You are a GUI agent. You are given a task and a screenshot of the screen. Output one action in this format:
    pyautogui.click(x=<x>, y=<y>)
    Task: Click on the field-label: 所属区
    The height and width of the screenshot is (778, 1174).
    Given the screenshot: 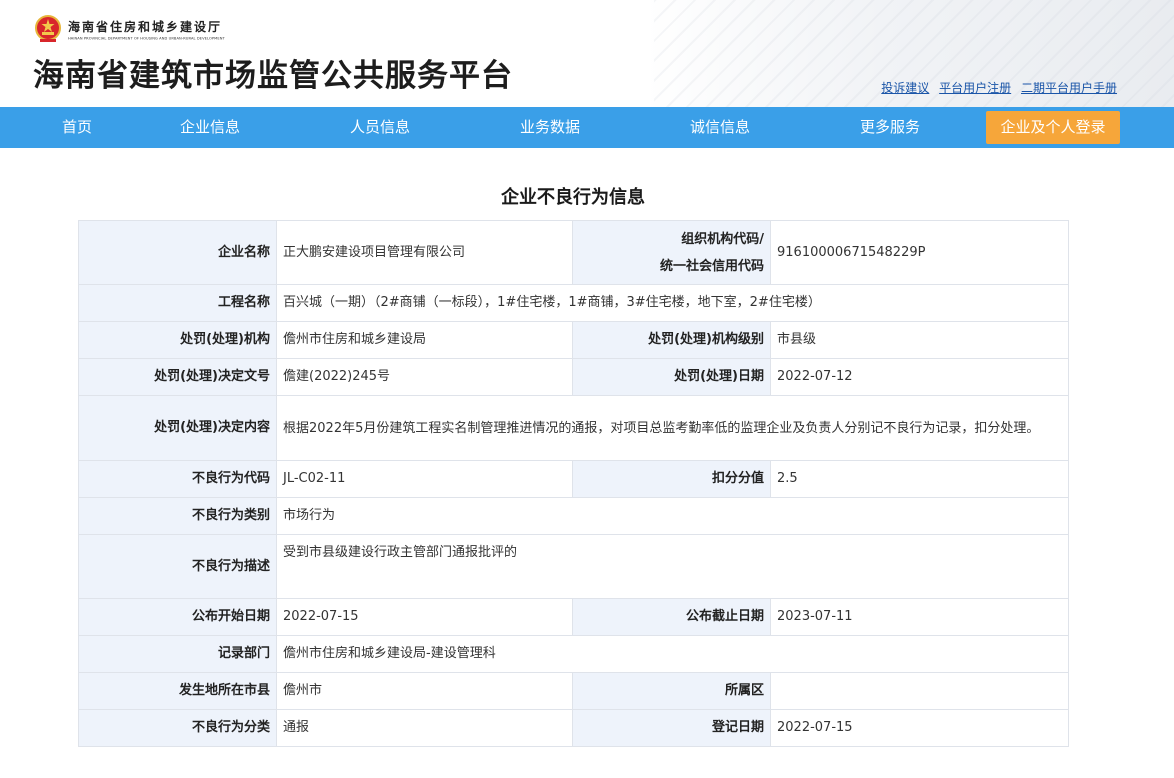 What is the action you would take?
    pyautogui.click(x=671, y=691)
    